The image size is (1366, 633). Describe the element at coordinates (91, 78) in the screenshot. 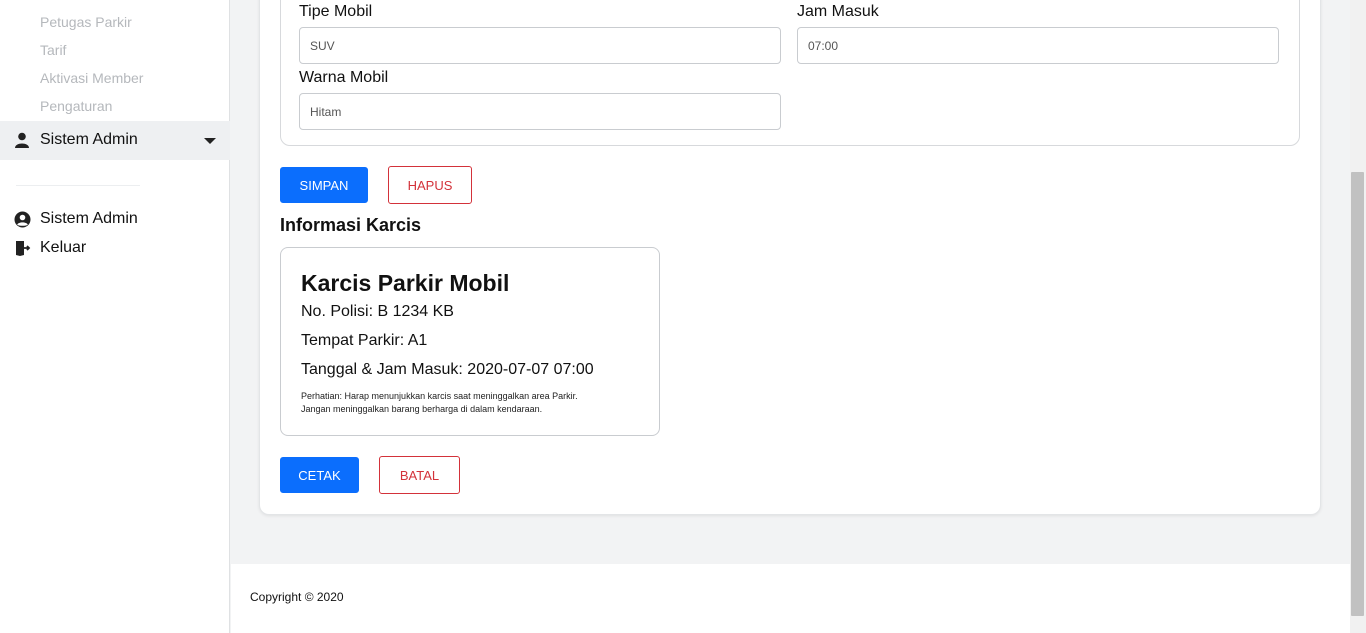

I see `sidebar-item-aktivasi-member: Aktivasi Member` at that location.